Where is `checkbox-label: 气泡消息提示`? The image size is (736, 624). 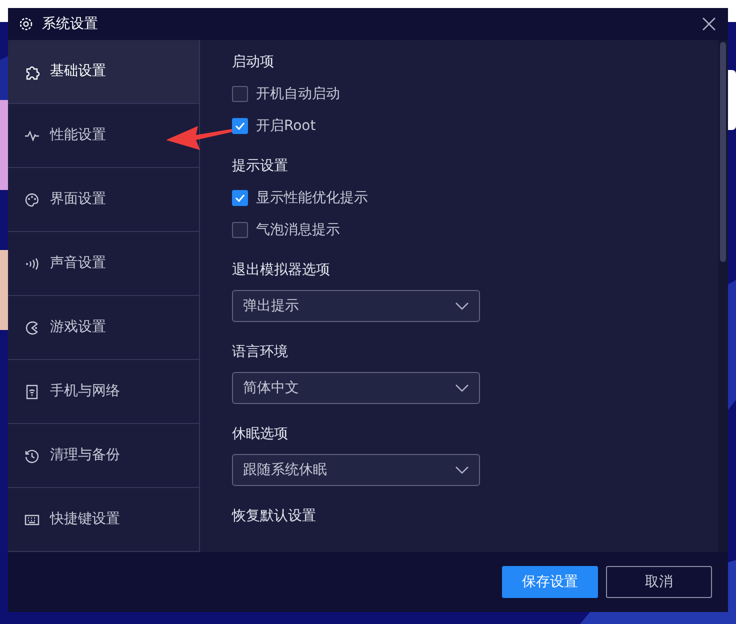 checkbox-label: 气泡消息提示 is located at coordinates (298, 230).